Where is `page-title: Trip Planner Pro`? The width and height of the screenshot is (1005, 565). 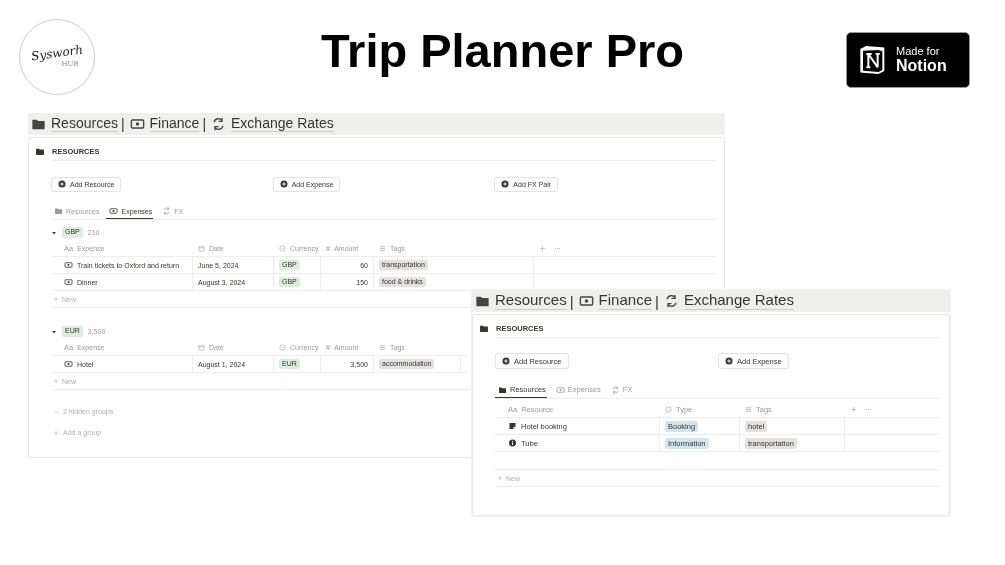
page-title: Trip Planner Pro is located at coordinates (502, 51).